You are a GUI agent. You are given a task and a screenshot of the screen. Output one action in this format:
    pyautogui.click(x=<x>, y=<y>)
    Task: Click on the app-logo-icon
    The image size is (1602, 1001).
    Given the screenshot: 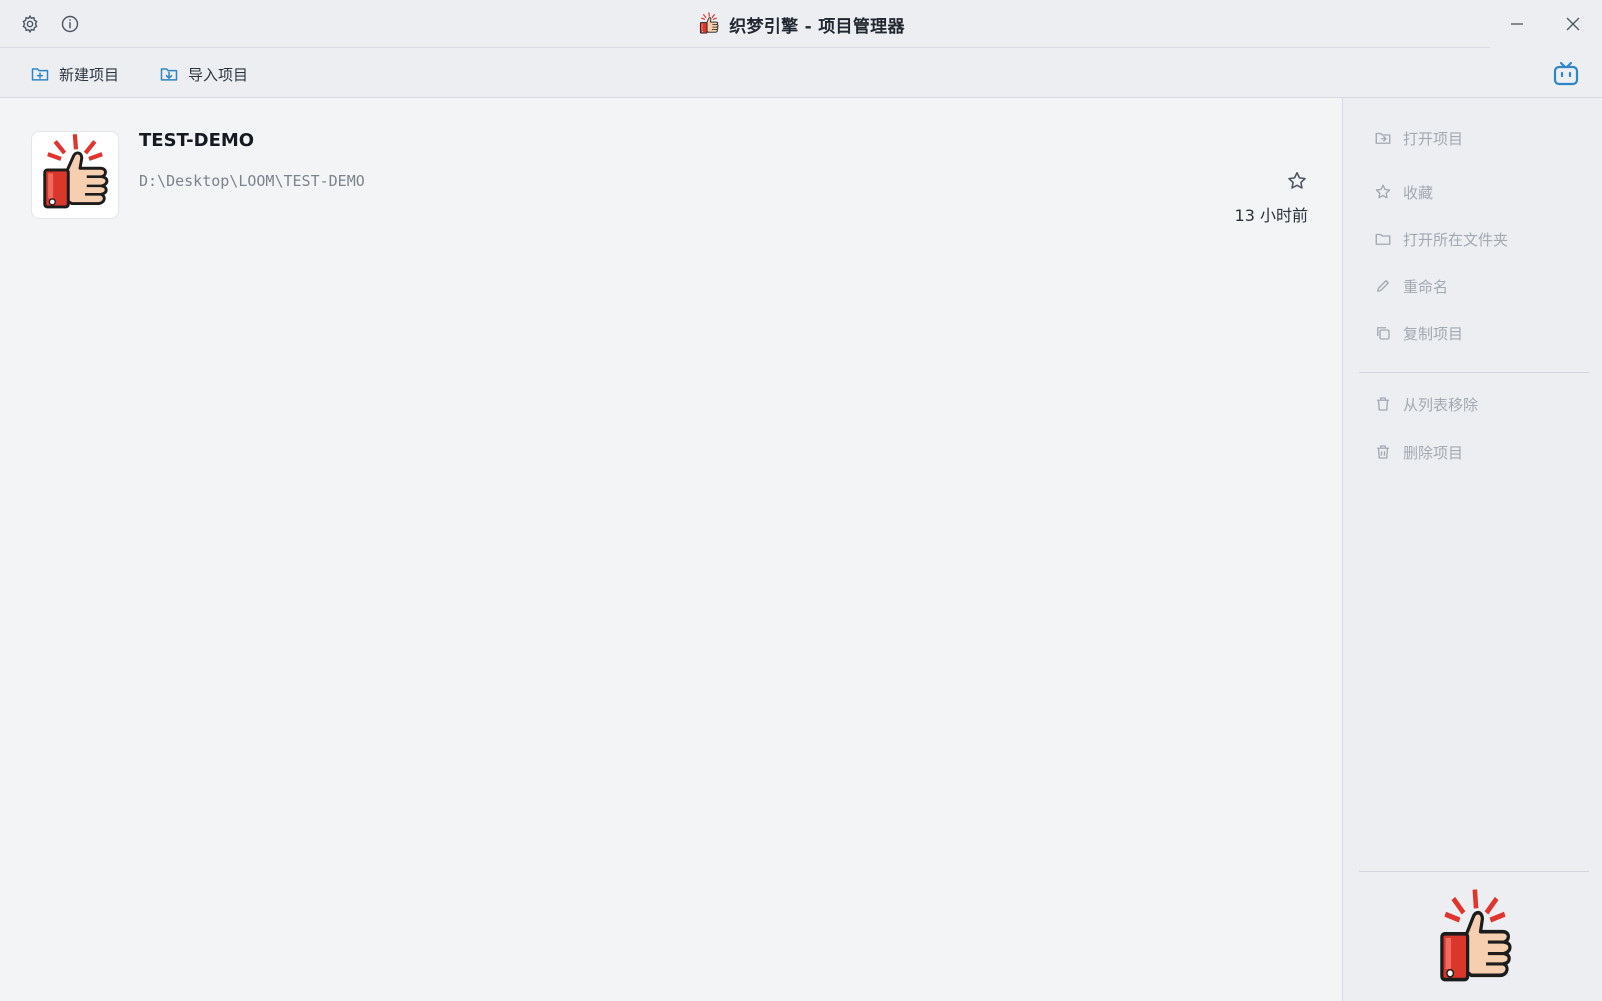 What is the action you would take?
    pyautogui.click(x=709, y=24)
    